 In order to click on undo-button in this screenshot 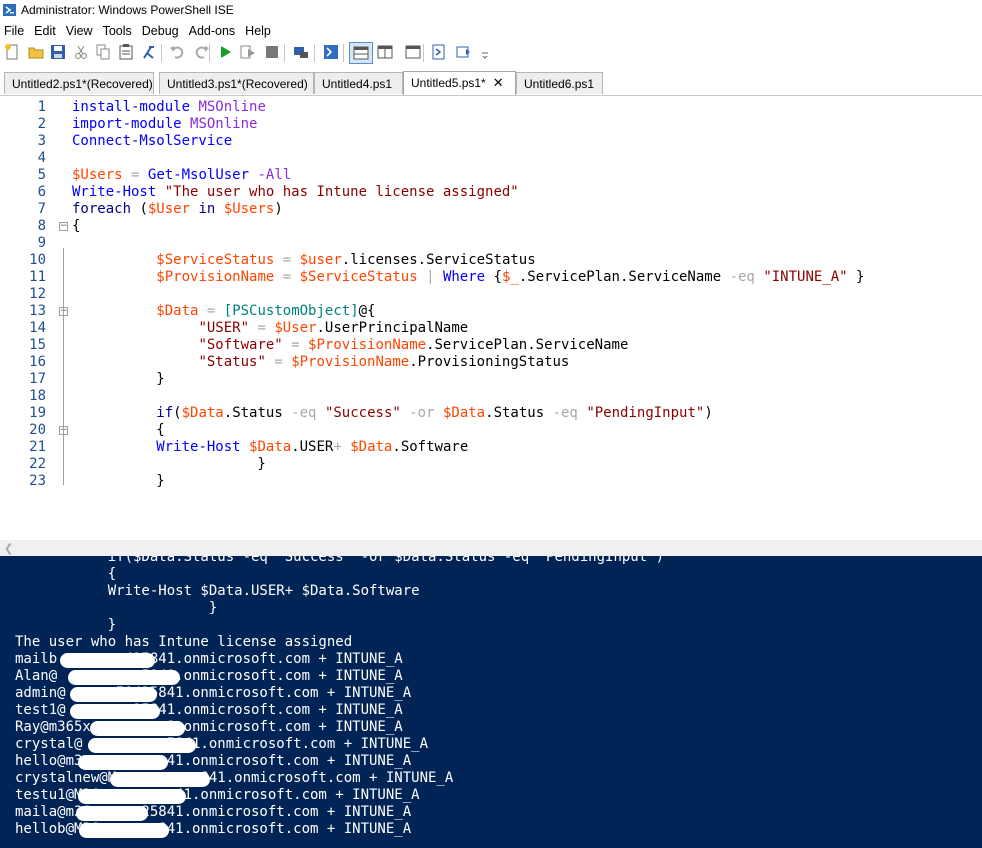, I will do `click(177, 52)`.